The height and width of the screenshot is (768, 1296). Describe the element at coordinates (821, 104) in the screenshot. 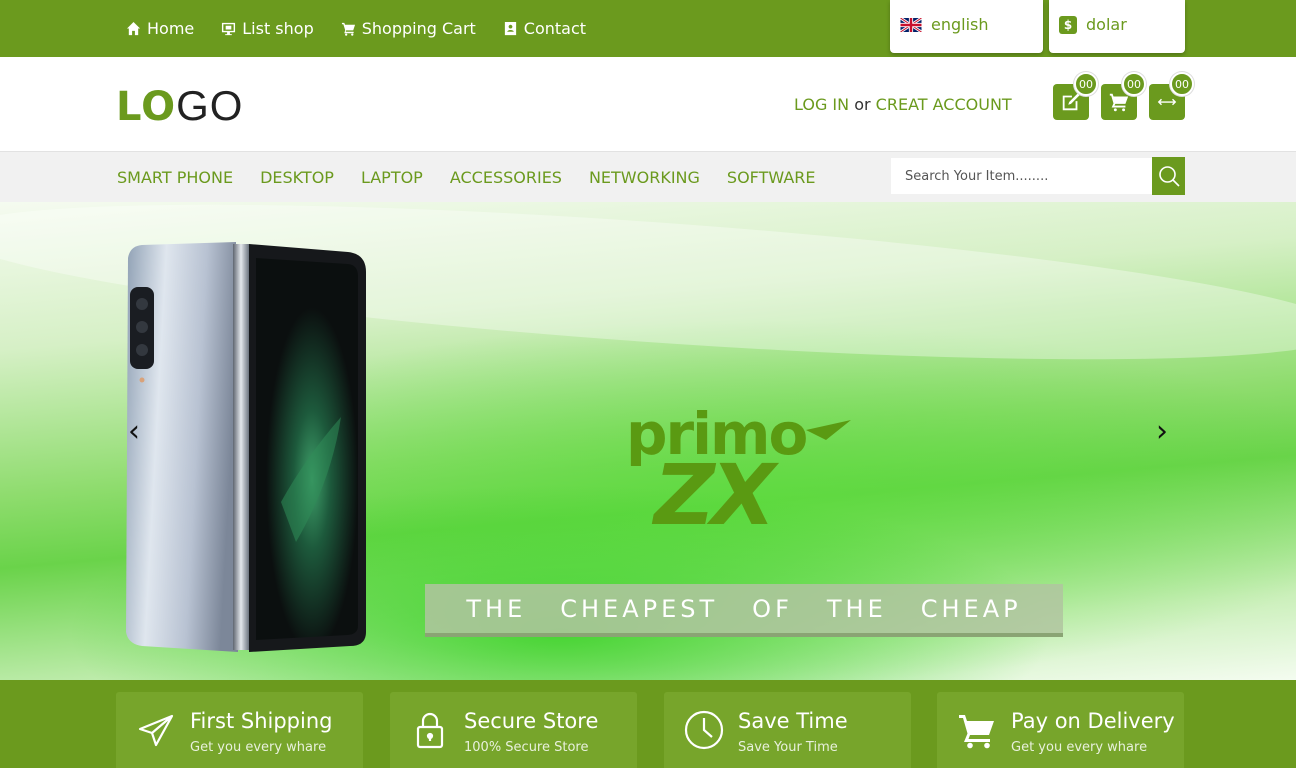

I see `login-link: LOG IN` at that location.